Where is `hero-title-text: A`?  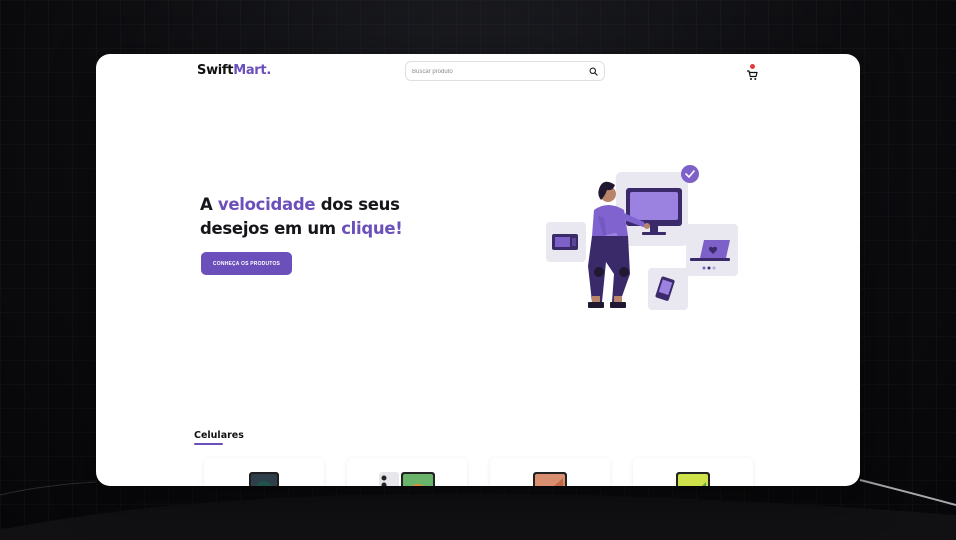
hero-title-text: A is located at coordinates (209, 204).